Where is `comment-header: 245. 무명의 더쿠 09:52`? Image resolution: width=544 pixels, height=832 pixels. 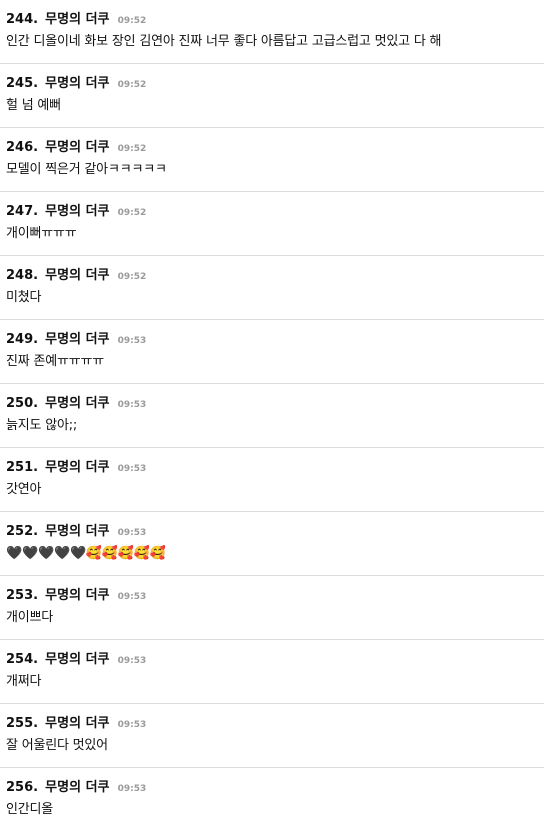
comment-header: 245. 무명의 더쿠 09:52 is located at coordinates (76, 82).